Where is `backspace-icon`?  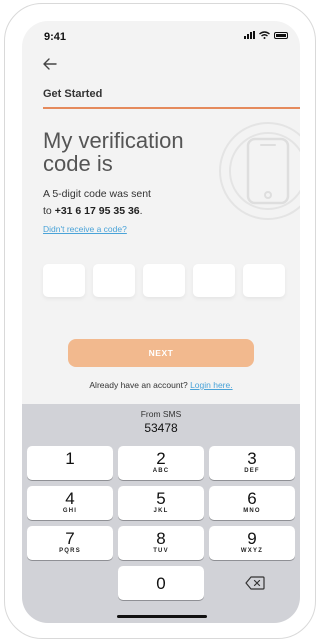
backspace-icon is located at coordinates (255, 583).